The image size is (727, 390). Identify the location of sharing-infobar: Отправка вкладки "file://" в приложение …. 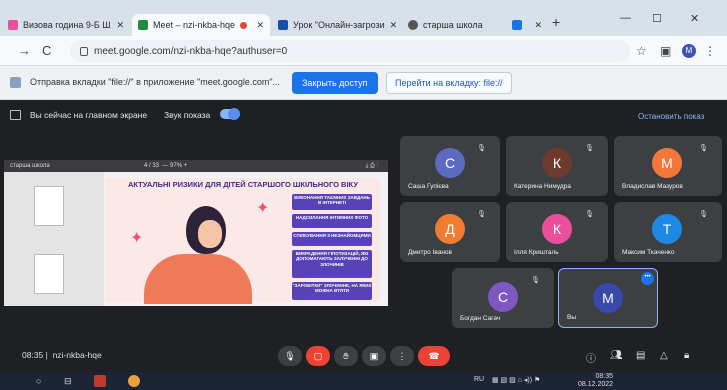
(363, 83).